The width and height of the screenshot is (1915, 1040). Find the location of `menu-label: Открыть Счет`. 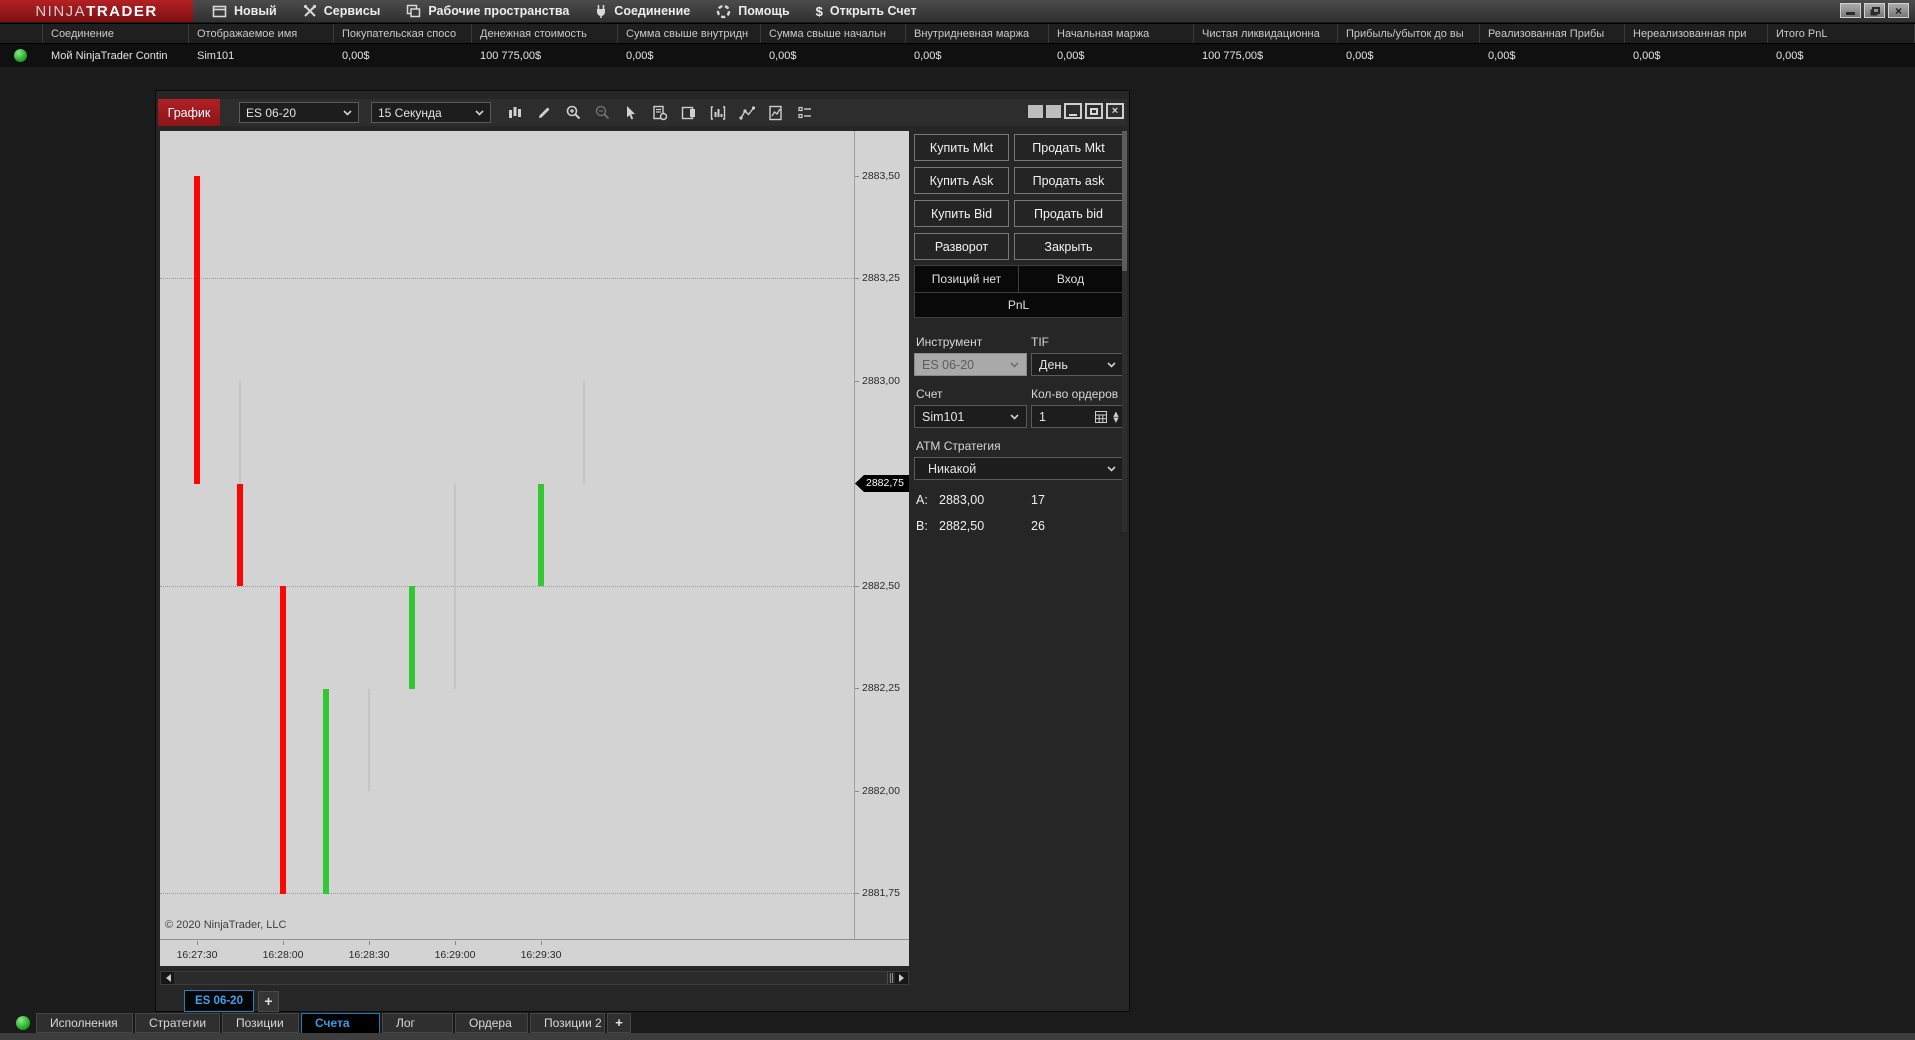

menu-label: Открыть Счет is located at coordinates (873, 11).